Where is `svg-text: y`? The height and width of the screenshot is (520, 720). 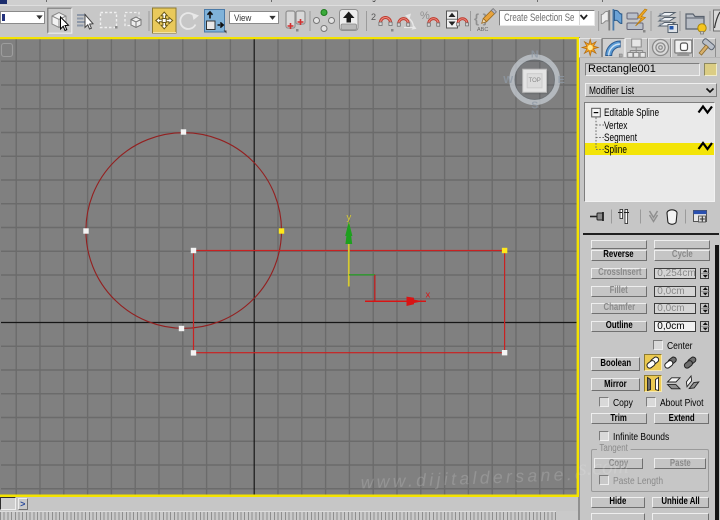 svg-text: y is located at coordinates (349, 217).